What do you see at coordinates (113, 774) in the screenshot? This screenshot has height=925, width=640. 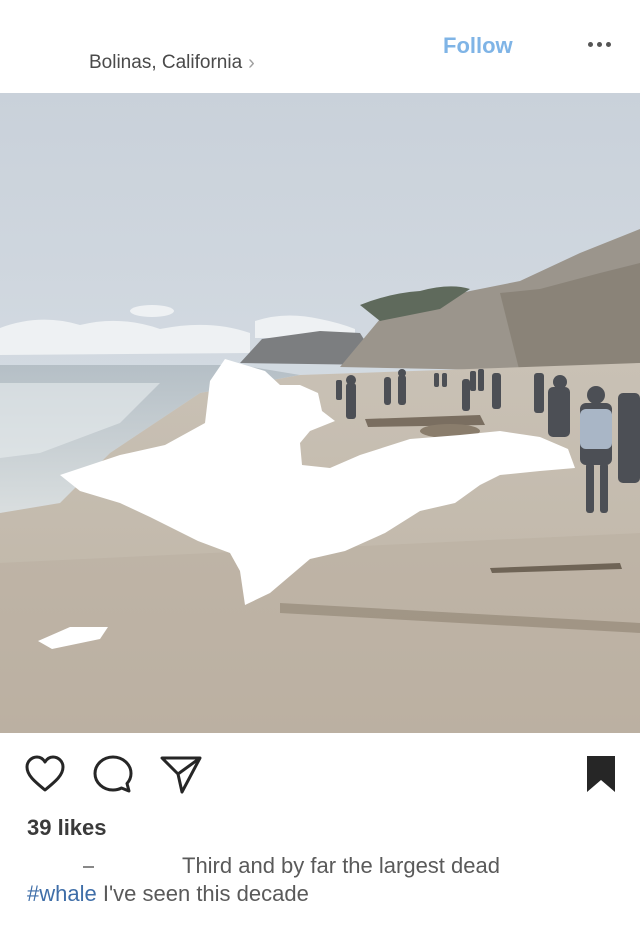 I see `comment-icon` at bounding box center [113, 774].